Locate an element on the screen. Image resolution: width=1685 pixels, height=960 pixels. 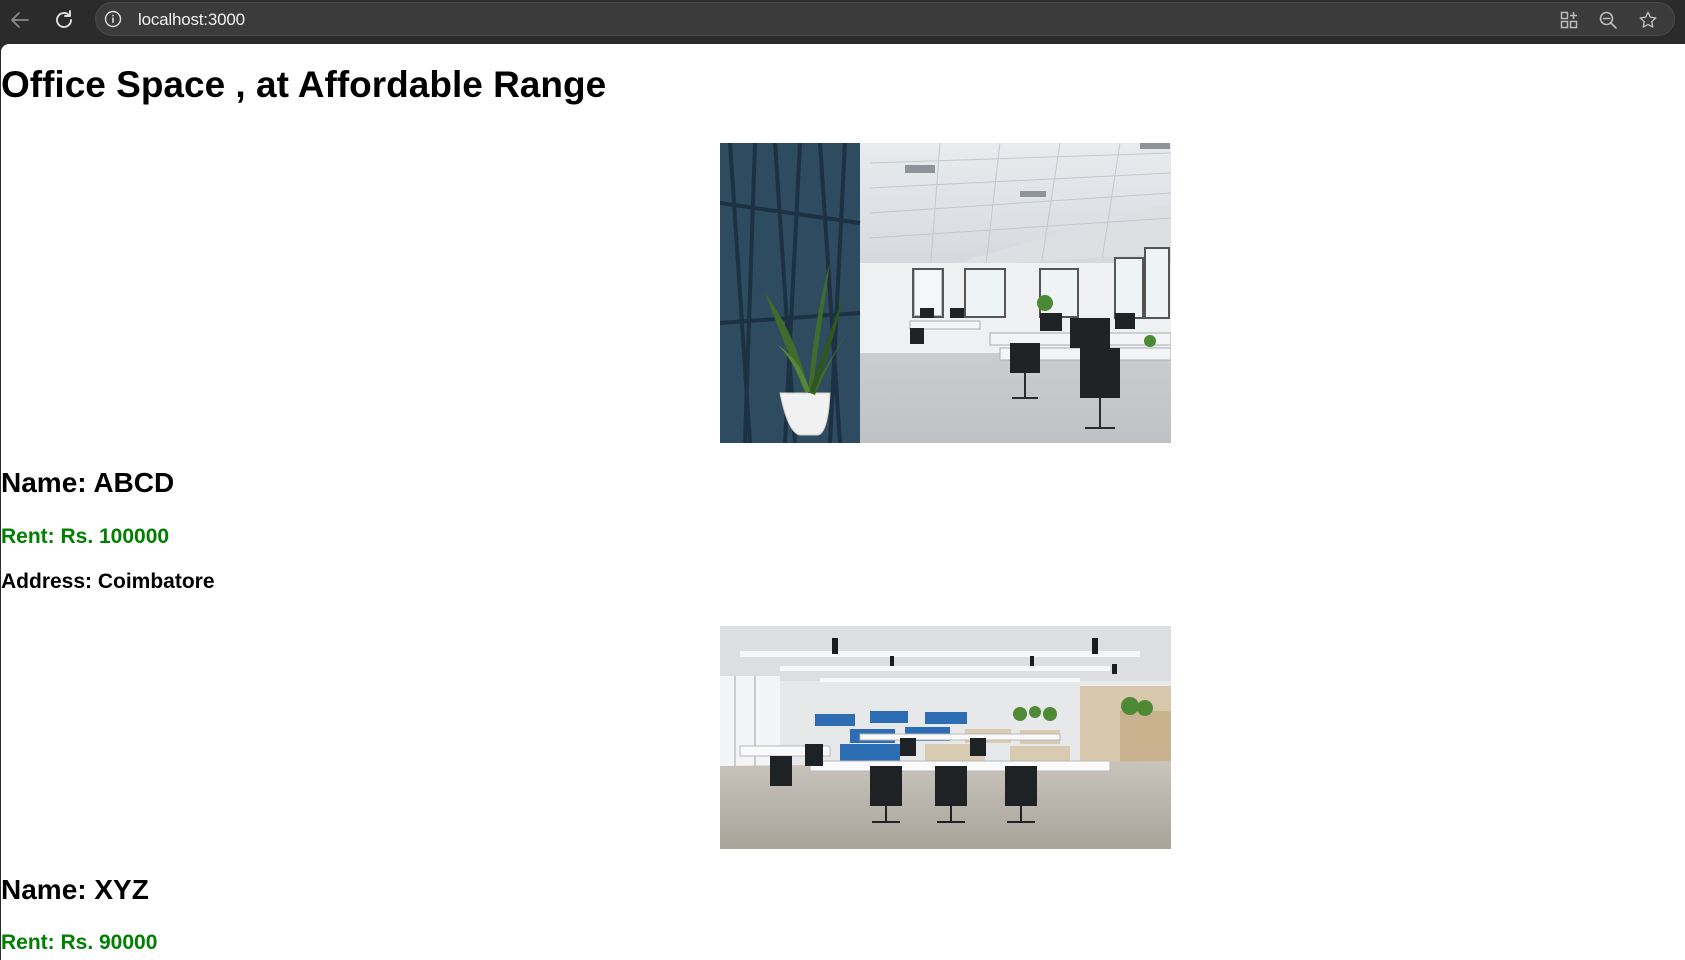
address-url: localhost:3000 is located at coordinates (191, 20).